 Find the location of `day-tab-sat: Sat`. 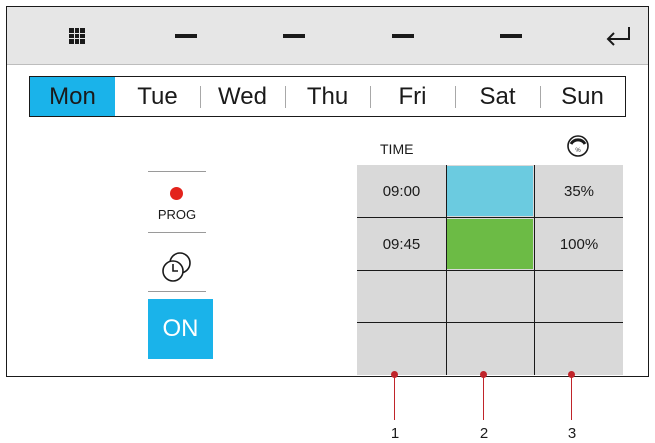

day-tab-sat: Sat is located at coordinates (497, 96).